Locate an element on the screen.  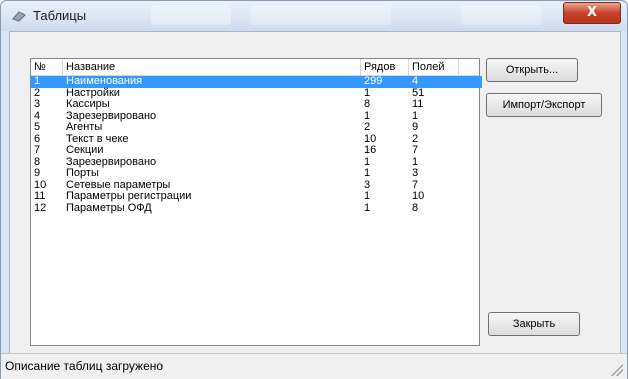
cell-name: Наименования is located at coordinates (104, 81).